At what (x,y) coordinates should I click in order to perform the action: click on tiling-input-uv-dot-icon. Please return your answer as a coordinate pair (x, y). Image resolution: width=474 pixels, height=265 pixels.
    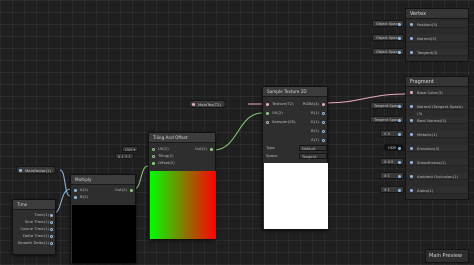
    Looking at the image, I should click on (153, 149).